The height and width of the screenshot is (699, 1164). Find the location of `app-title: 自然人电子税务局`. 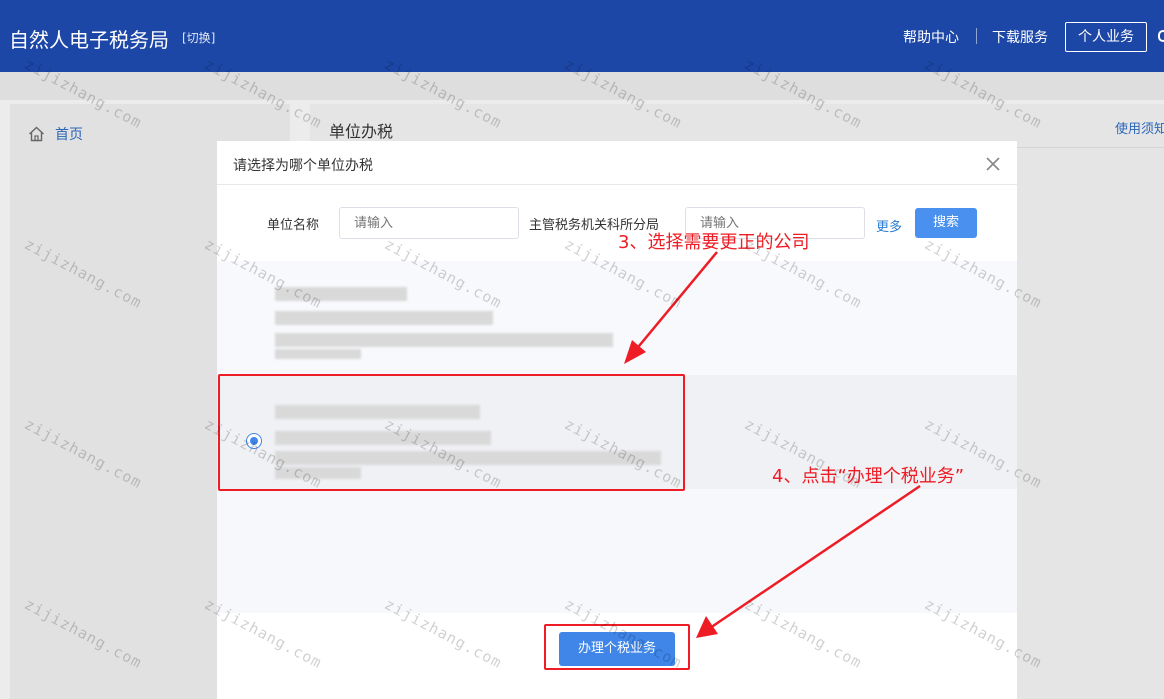

app-title: 自然人电子税务局 is located at coordinates (89, 40).